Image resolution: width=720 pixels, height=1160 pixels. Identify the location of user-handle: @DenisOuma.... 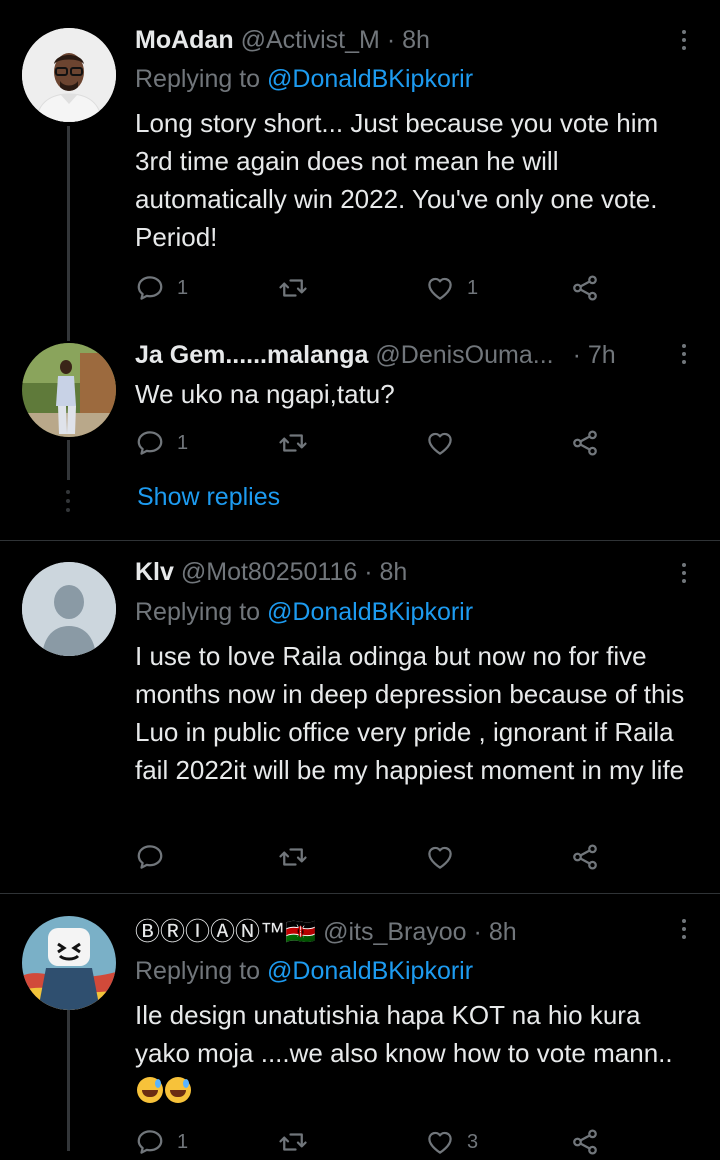
(464, 355).